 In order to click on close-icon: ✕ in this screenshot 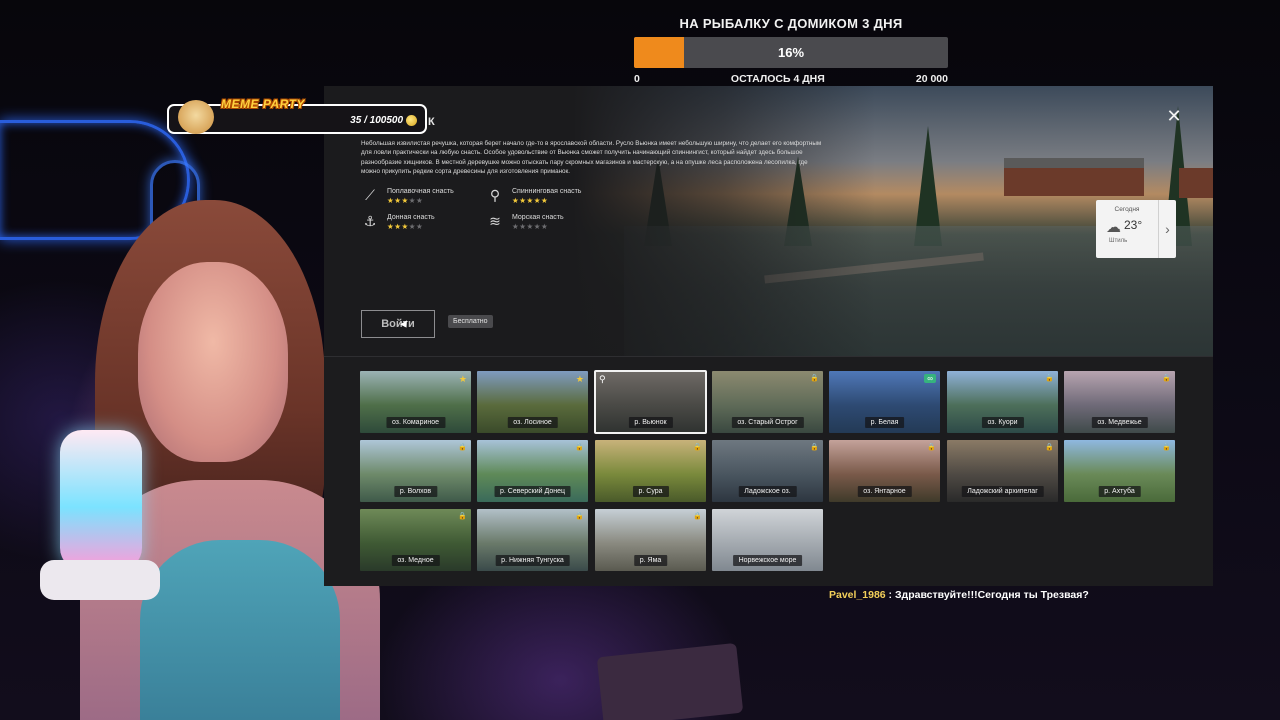, I will do `click(1174, 116)`.